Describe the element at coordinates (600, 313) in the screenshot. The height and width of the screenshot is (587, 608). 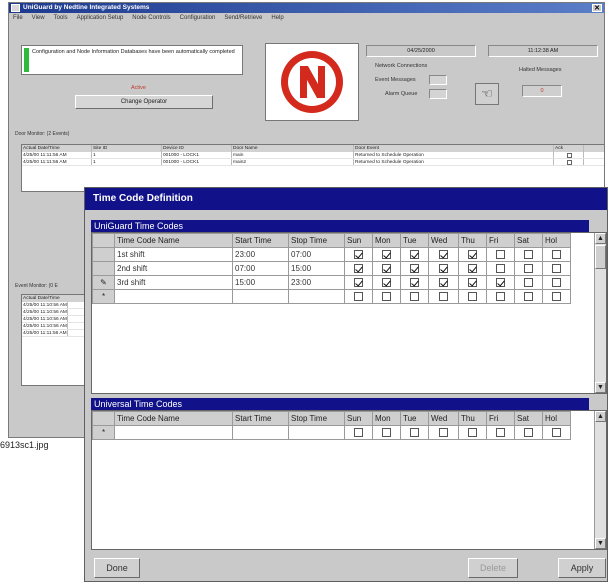
I see `uniguard-scrollbar: ▲ ▼` at that location.